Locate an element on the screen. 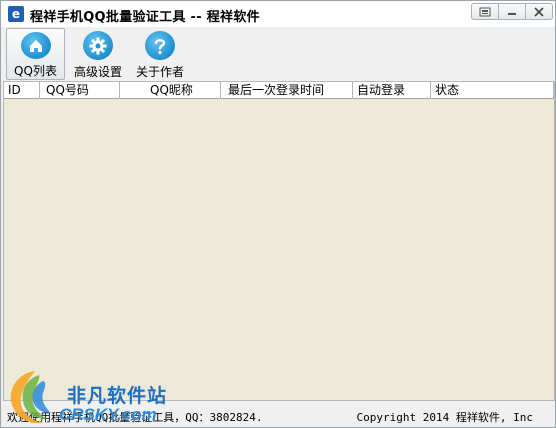 This screenshot has width=556, height=428. home-icon is located at coordinates (35, 45).